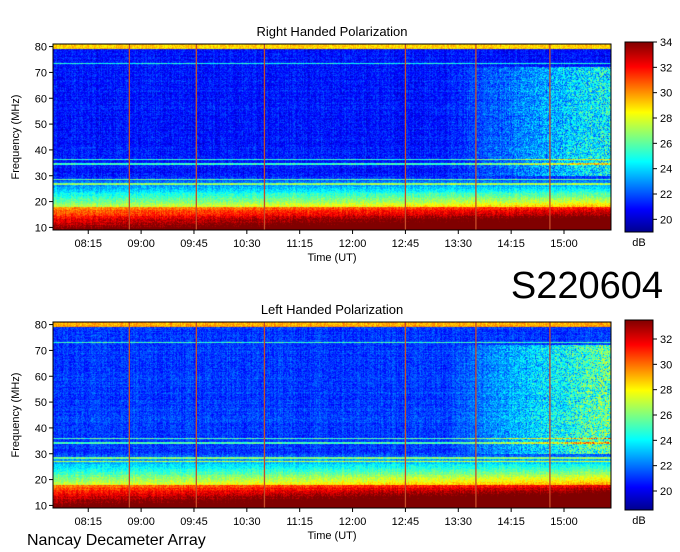 The image size is (680, 552). What do you see at coordinates (116, 540) in the screenshot?
I see `observatory-label: Nancay Decameter Array` at bounding box center [116, 540].